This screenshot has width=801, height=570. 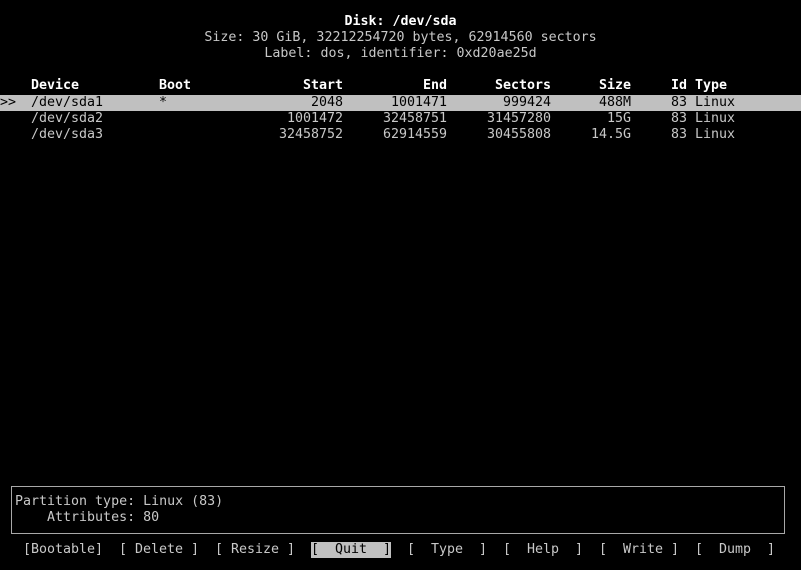 I want to click on cell-device: /dev/sda1, so click(x=67, y=102).